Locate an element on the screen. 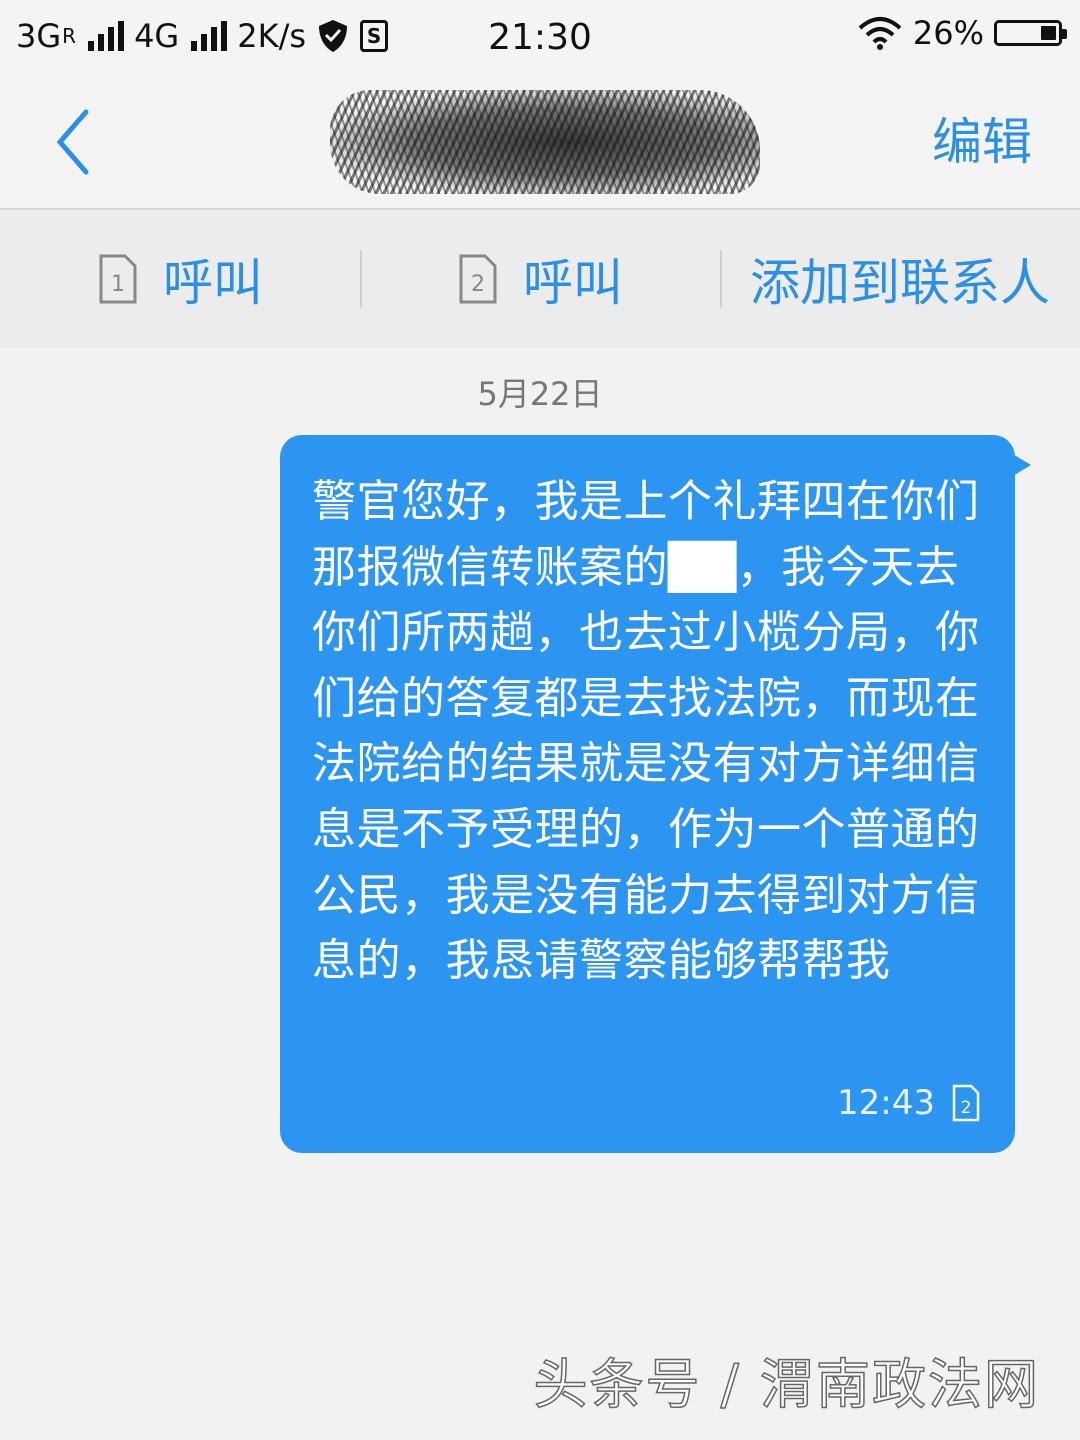 The image size is (1080, 1440). svg-text: 1 is located at coordinates (118, 284).